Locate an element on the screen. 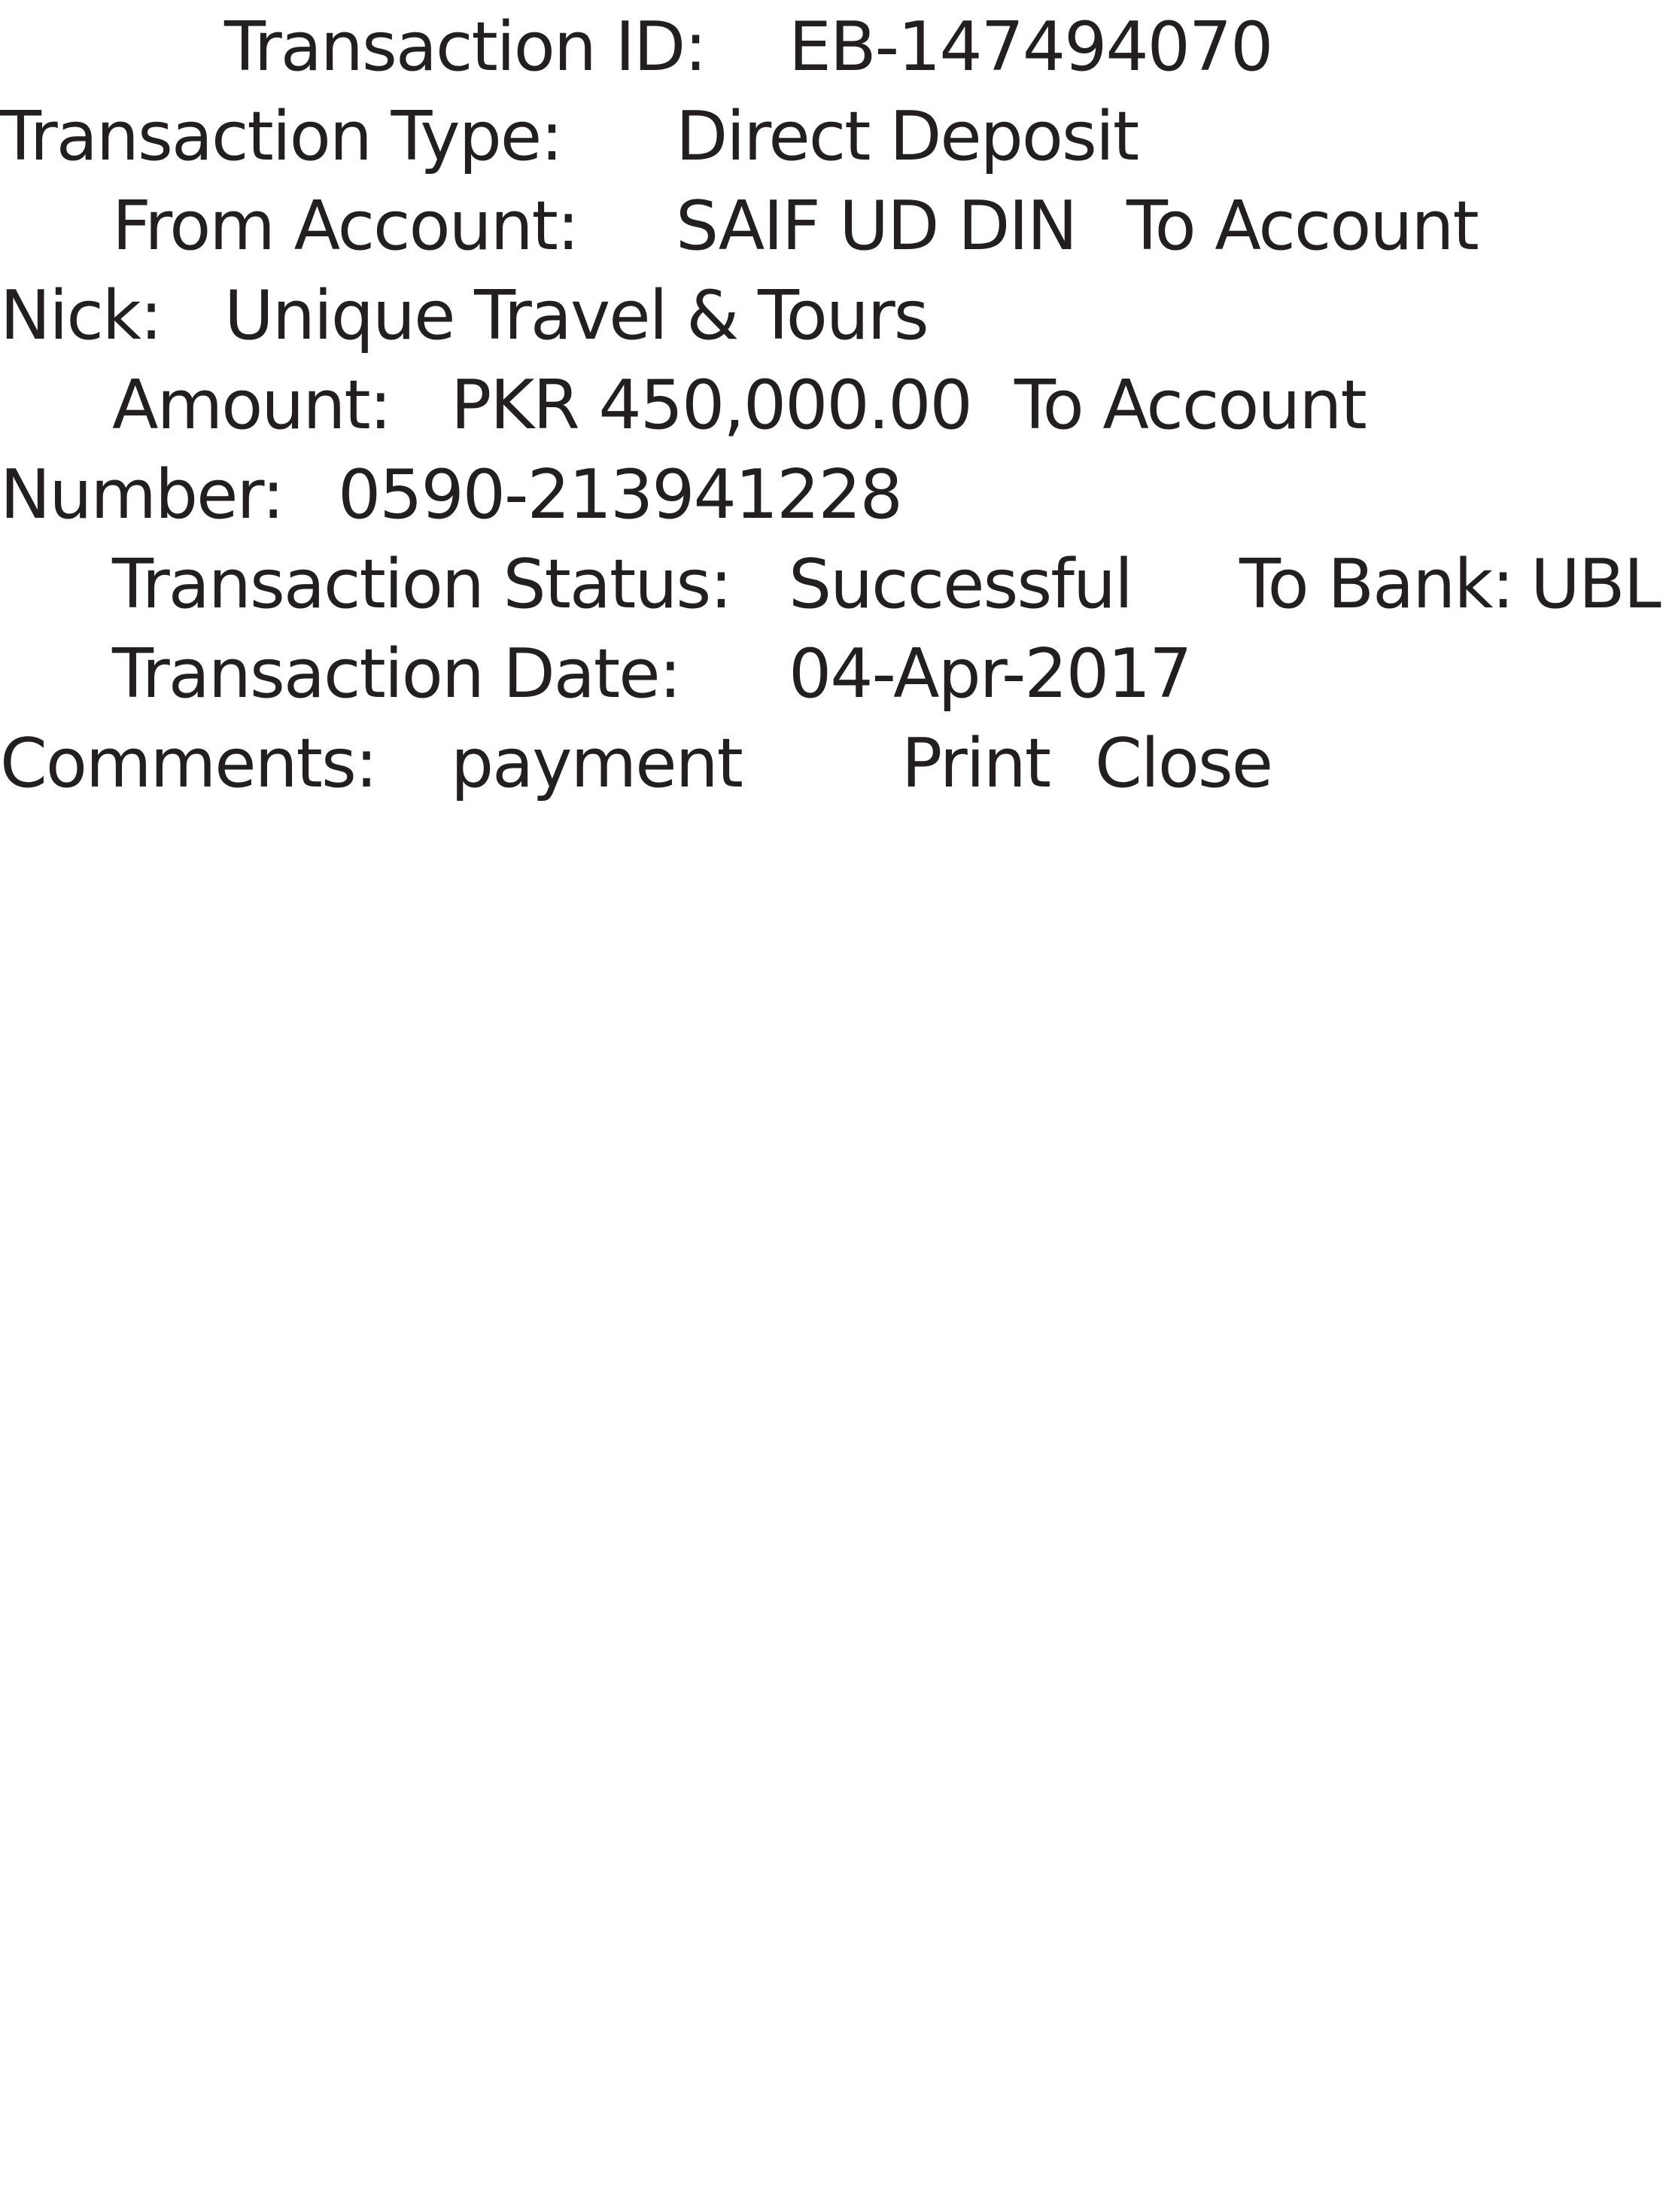 The width and height of the screenshot is (1666, 2212). print-button: Print is located at coordinates (976, 764).